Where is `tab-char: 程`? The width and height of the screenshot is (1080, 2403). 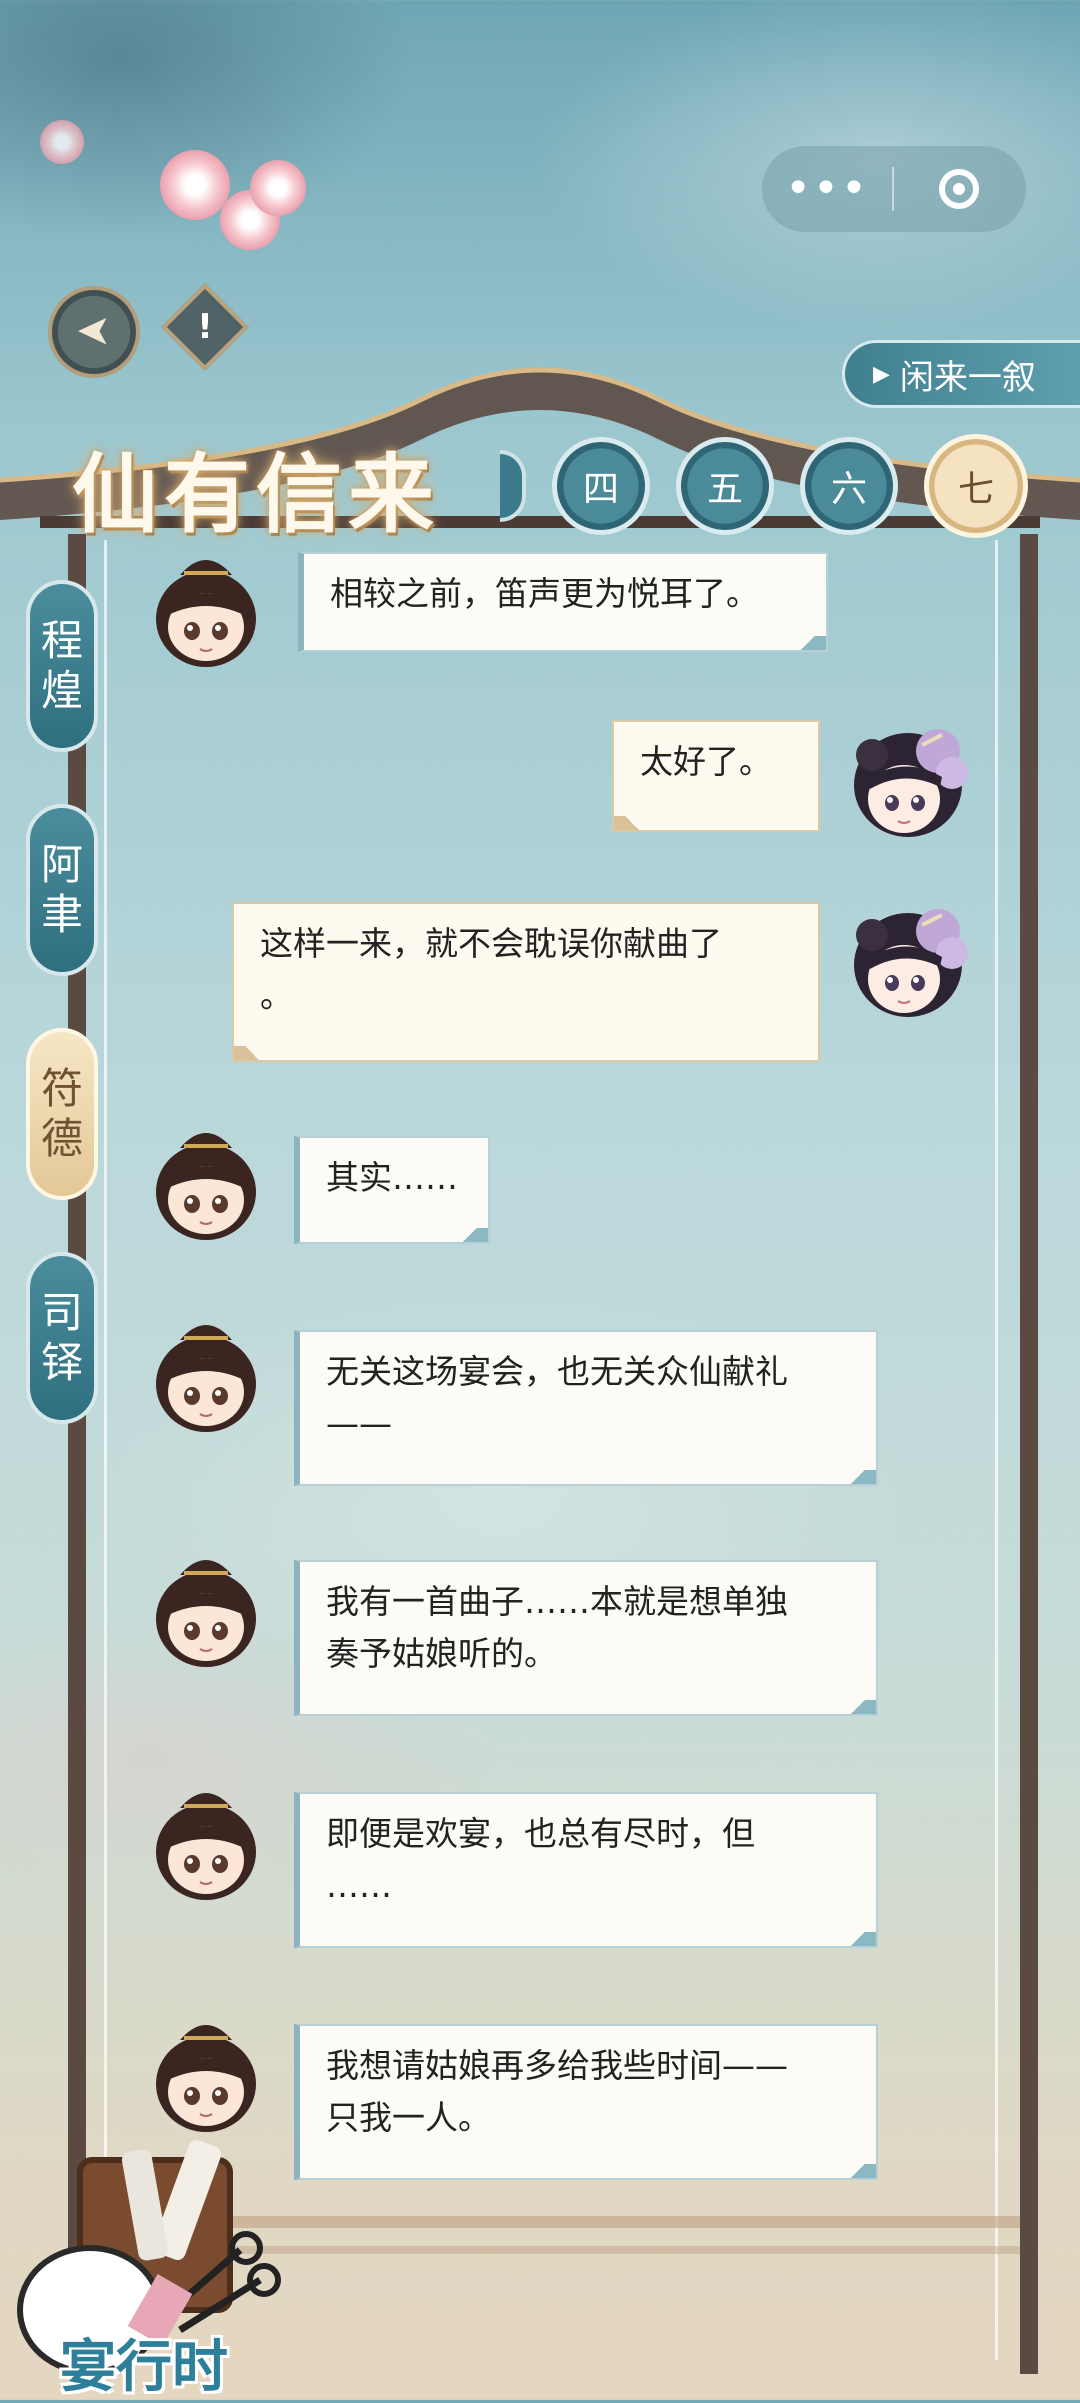
tab-char: 程 is located at coordinates (61, 640).